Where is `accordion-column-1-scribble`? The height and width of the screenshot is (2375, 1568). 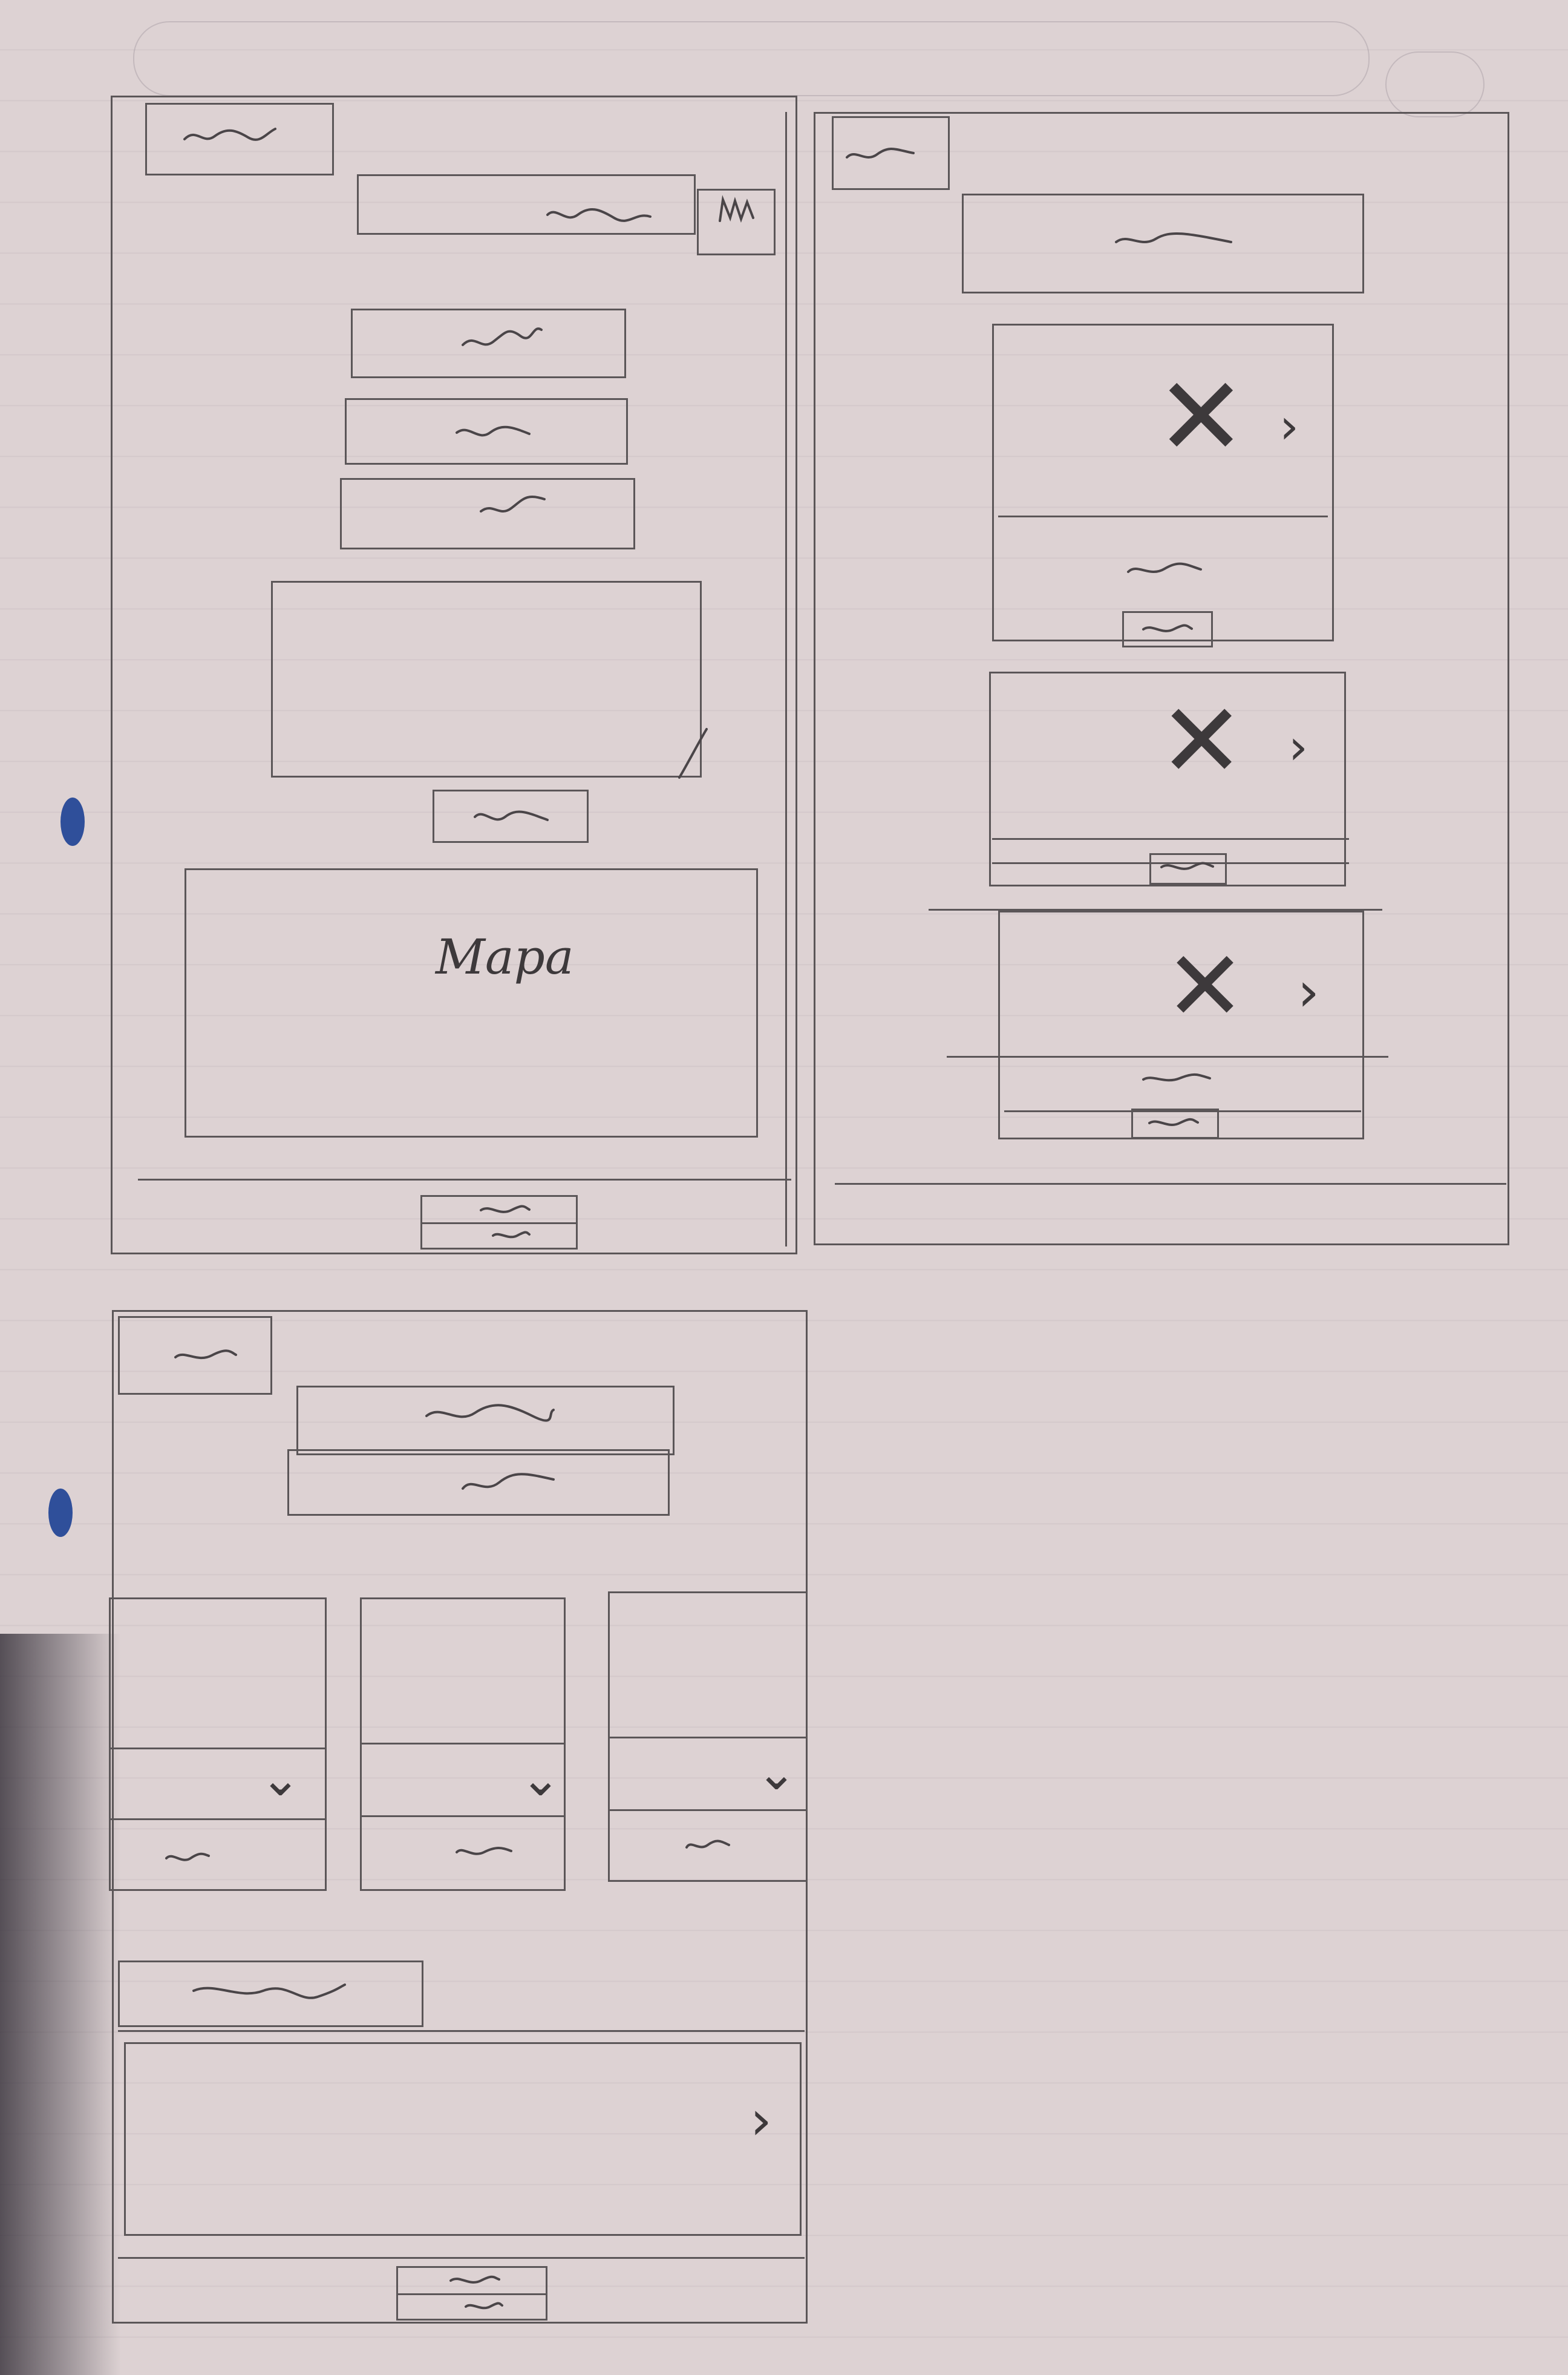
accordion-column-1-scribble is located at coordinates (187, 1856).